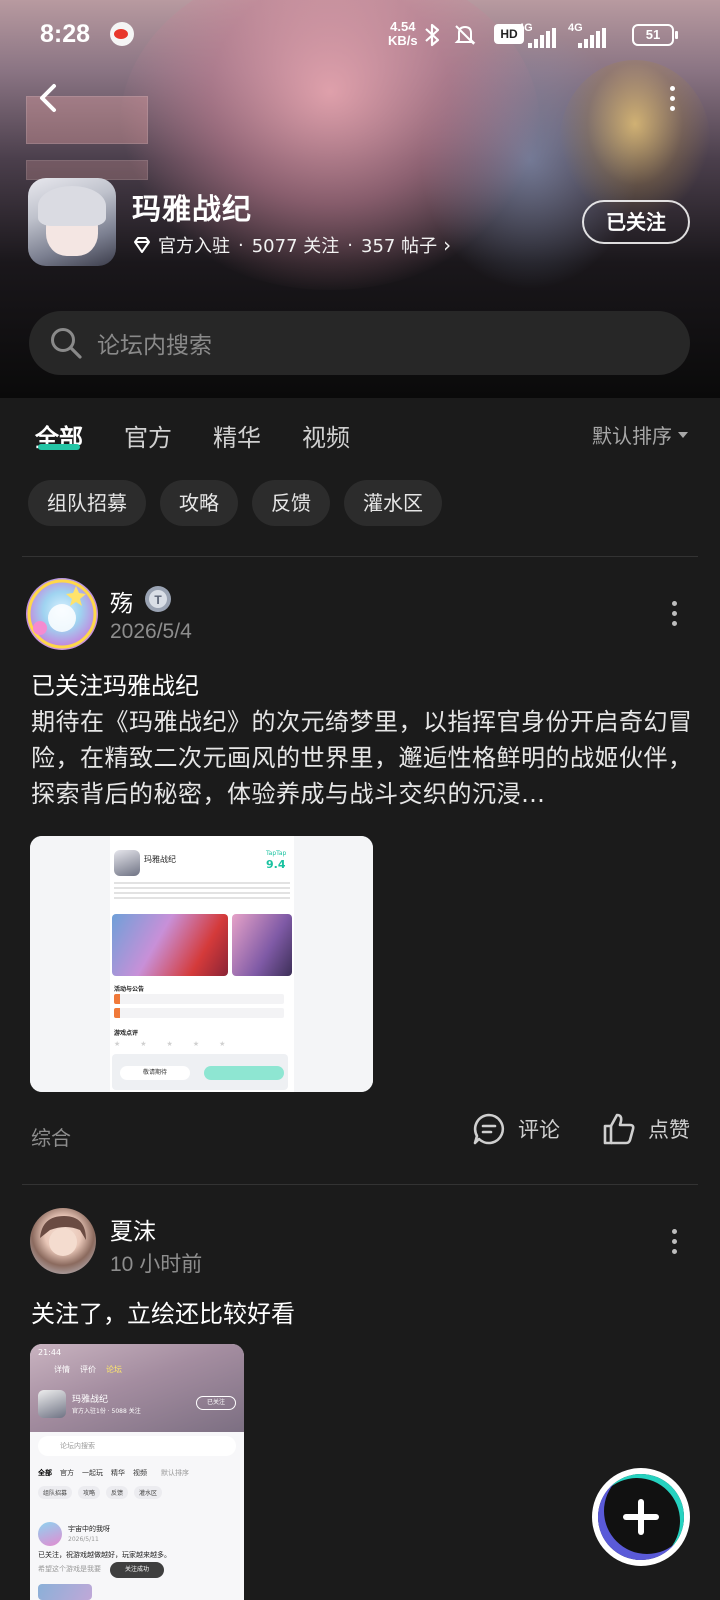 This screenshot has height=1600, width=720. Describe the element at coordinates (66, 343) in the screenshot. I see `search-icon` at that location.